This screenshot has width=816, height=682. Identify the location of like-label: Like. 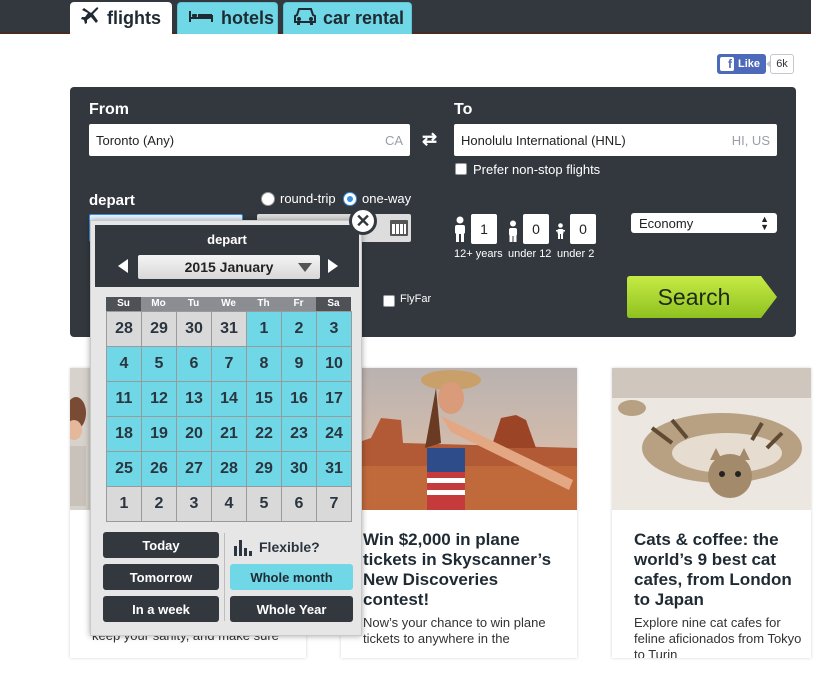
(749, 64).